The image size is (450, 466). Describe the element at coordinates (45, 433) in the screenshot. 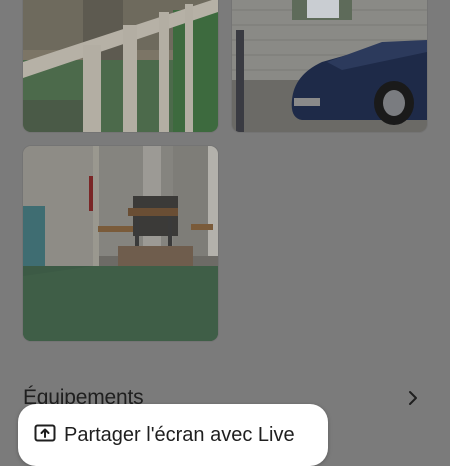

I see `screen-share-icon` at that location.